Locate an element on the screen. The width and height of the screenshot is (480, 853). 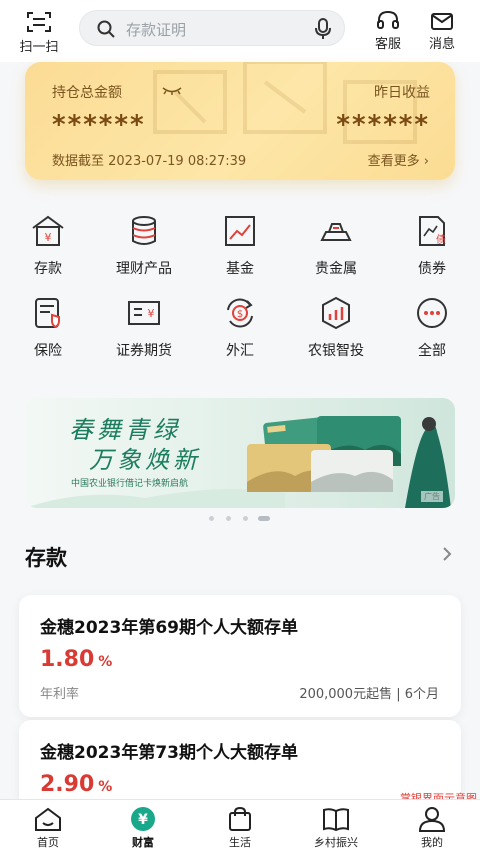
more-icon is located at coordinates (432, 313).